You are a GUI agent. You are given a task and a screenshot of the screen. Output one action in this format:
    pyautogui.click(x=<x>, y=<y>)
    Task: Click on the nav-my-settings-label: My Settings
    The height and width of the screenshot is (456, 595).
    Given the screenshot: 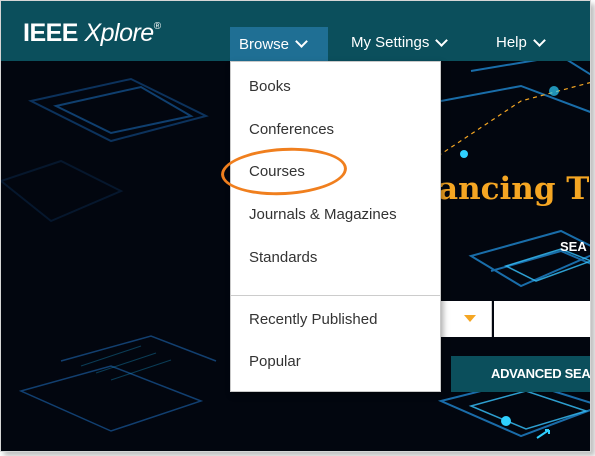 What is the action you would take?
    pyautogui.click(x=390, y=42)
    